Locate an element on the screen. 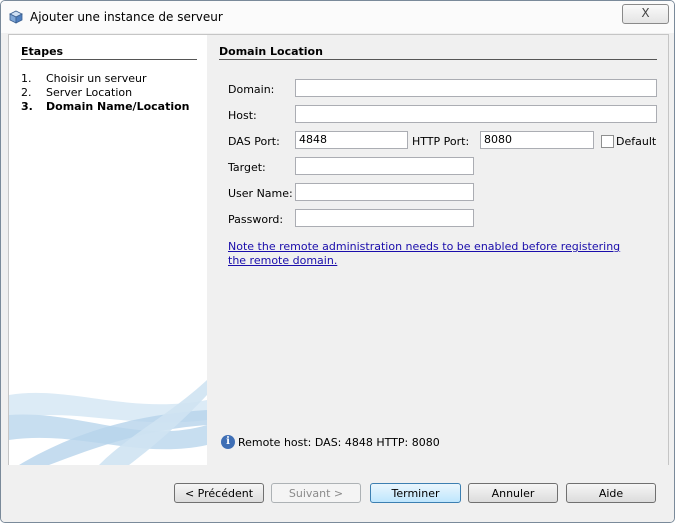  step-number: 3. is located at coordinates (27, 106).